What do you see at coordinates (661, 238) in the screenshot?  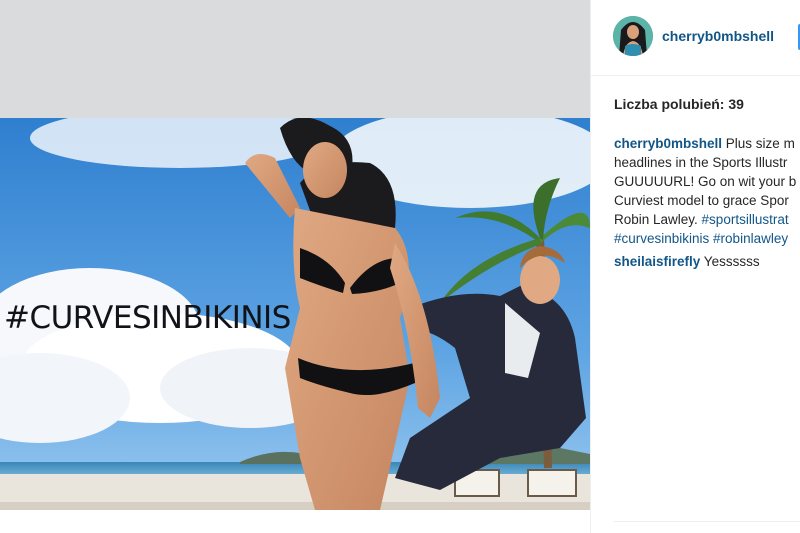 I see `hashtag-link: #curvesinbikinis` at bounding box center [661, 238].